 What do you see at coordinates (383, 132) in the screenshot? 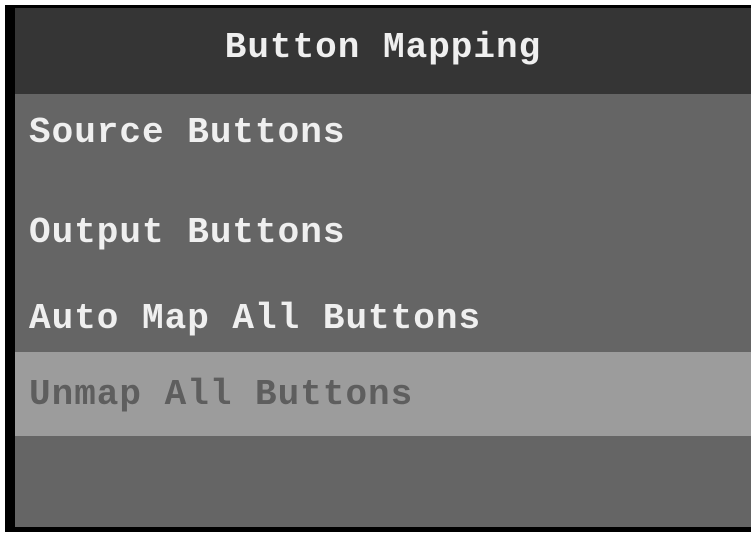
I see `menu-item-source-buttons: Source Buttons` at bounding box center [383, 132].